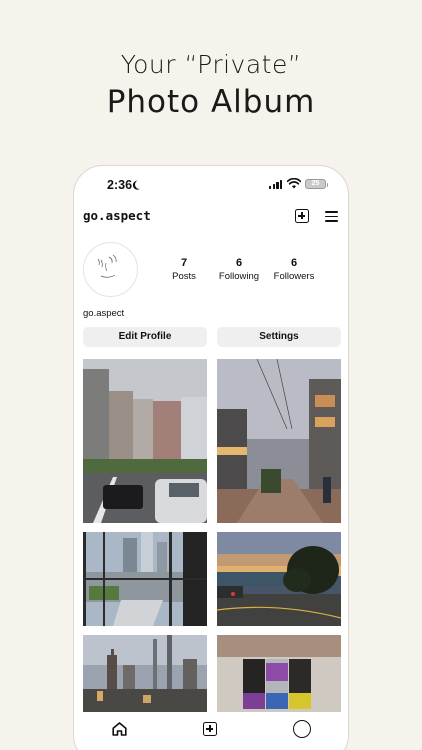 This screenshot has height=750, width=422. I want to click on add-post-icon, so click(210, 729).